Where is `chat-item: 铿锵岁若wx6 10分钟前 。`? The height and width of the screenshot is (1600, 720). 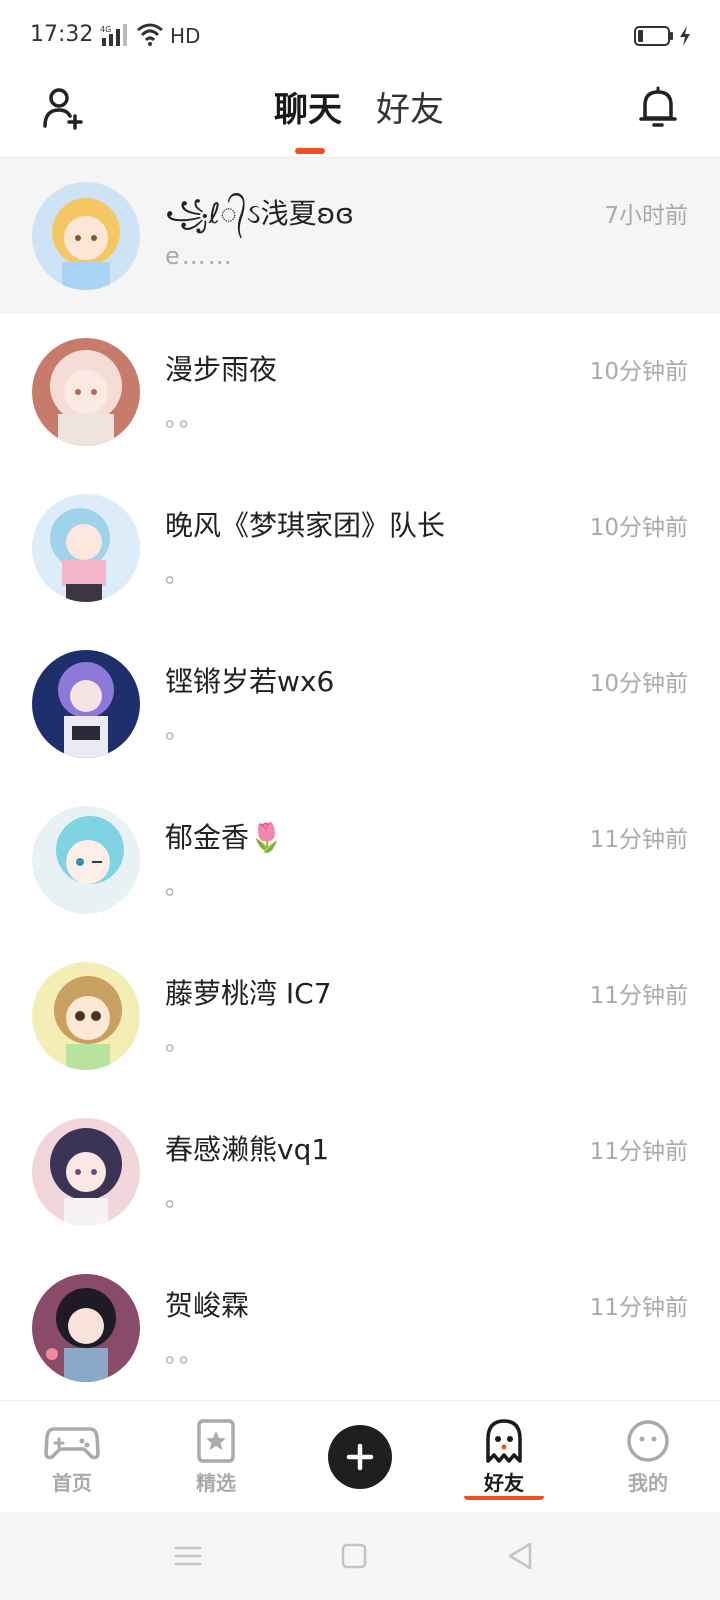
chat-item: 铿锵岁若wx6 10分钟前 。 is located at coordinates (360, 704).